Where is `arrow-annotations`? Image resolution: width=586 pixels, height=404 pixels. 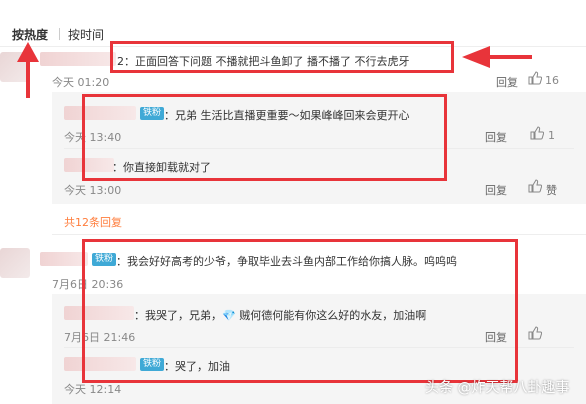
arrow-annotations is located at coordinates (274, 70).